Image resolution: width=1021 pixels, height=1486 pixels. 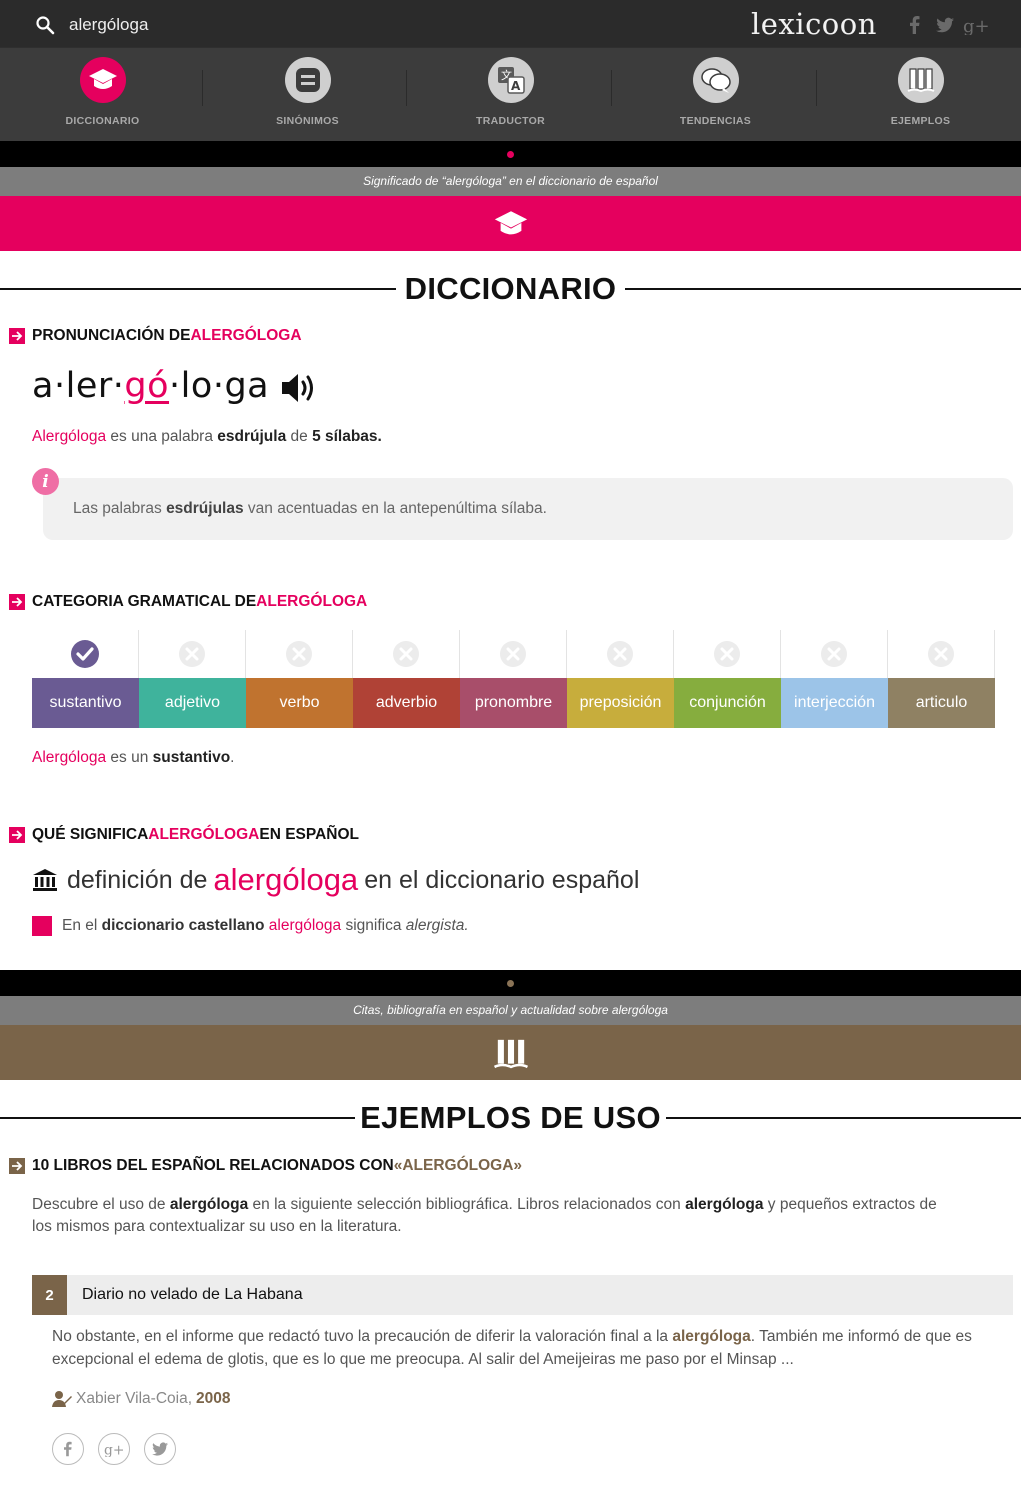 What do you see at coordinates (715, 121) in the screenshot?
I see `nav-label: TENDENCIAS` at bounding box center [715, 121].